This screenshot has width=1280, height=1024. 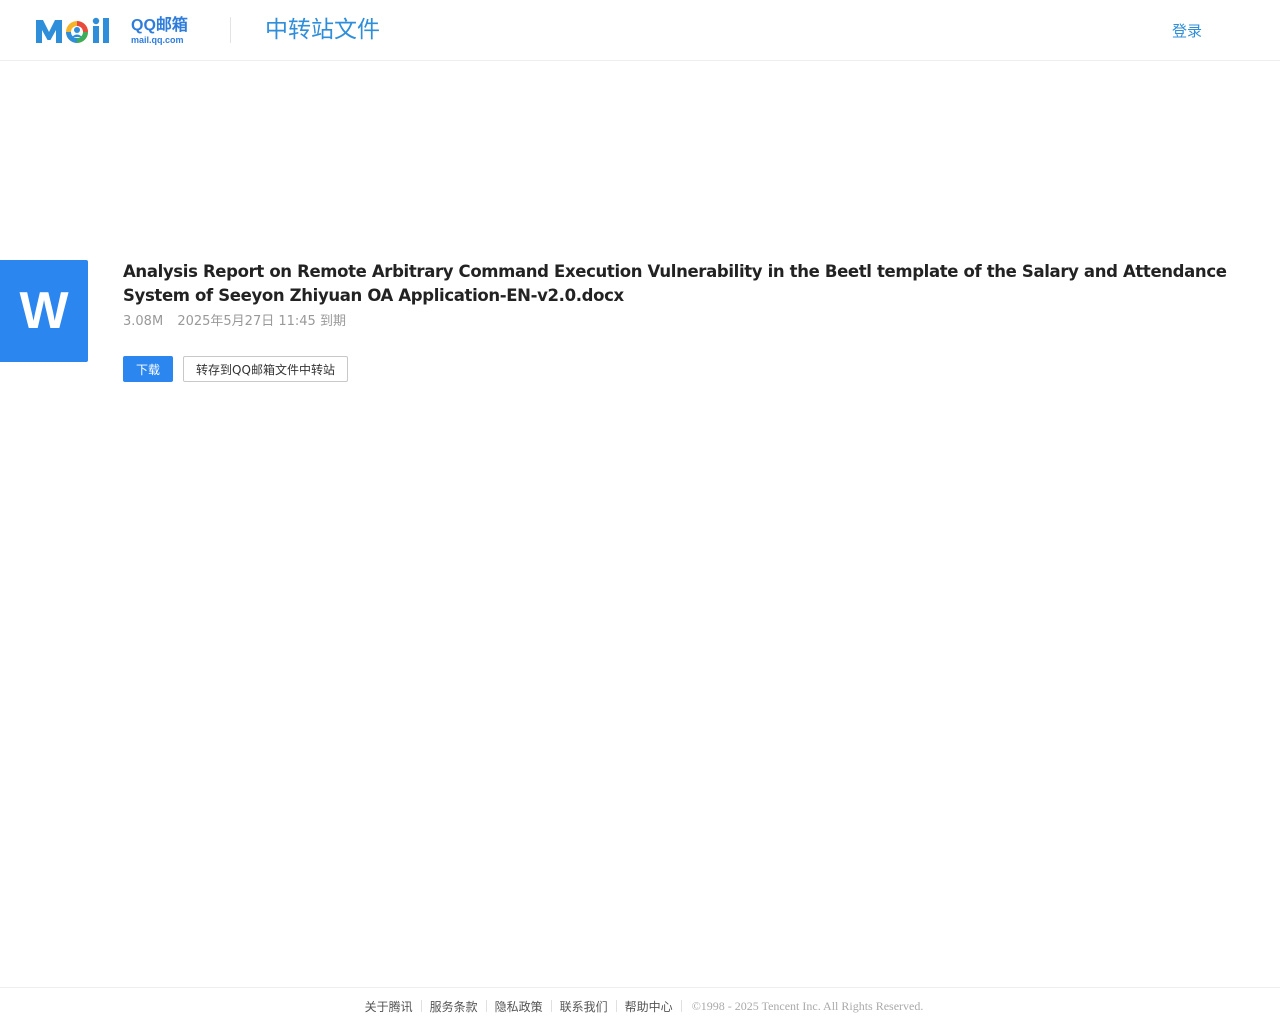 What do you see at coordinates (265, 369) in the screenshot?
I see `save-to-transfer-station-button: 转存到QQ邮箱文件中转站` at bounding box center [265, 369].